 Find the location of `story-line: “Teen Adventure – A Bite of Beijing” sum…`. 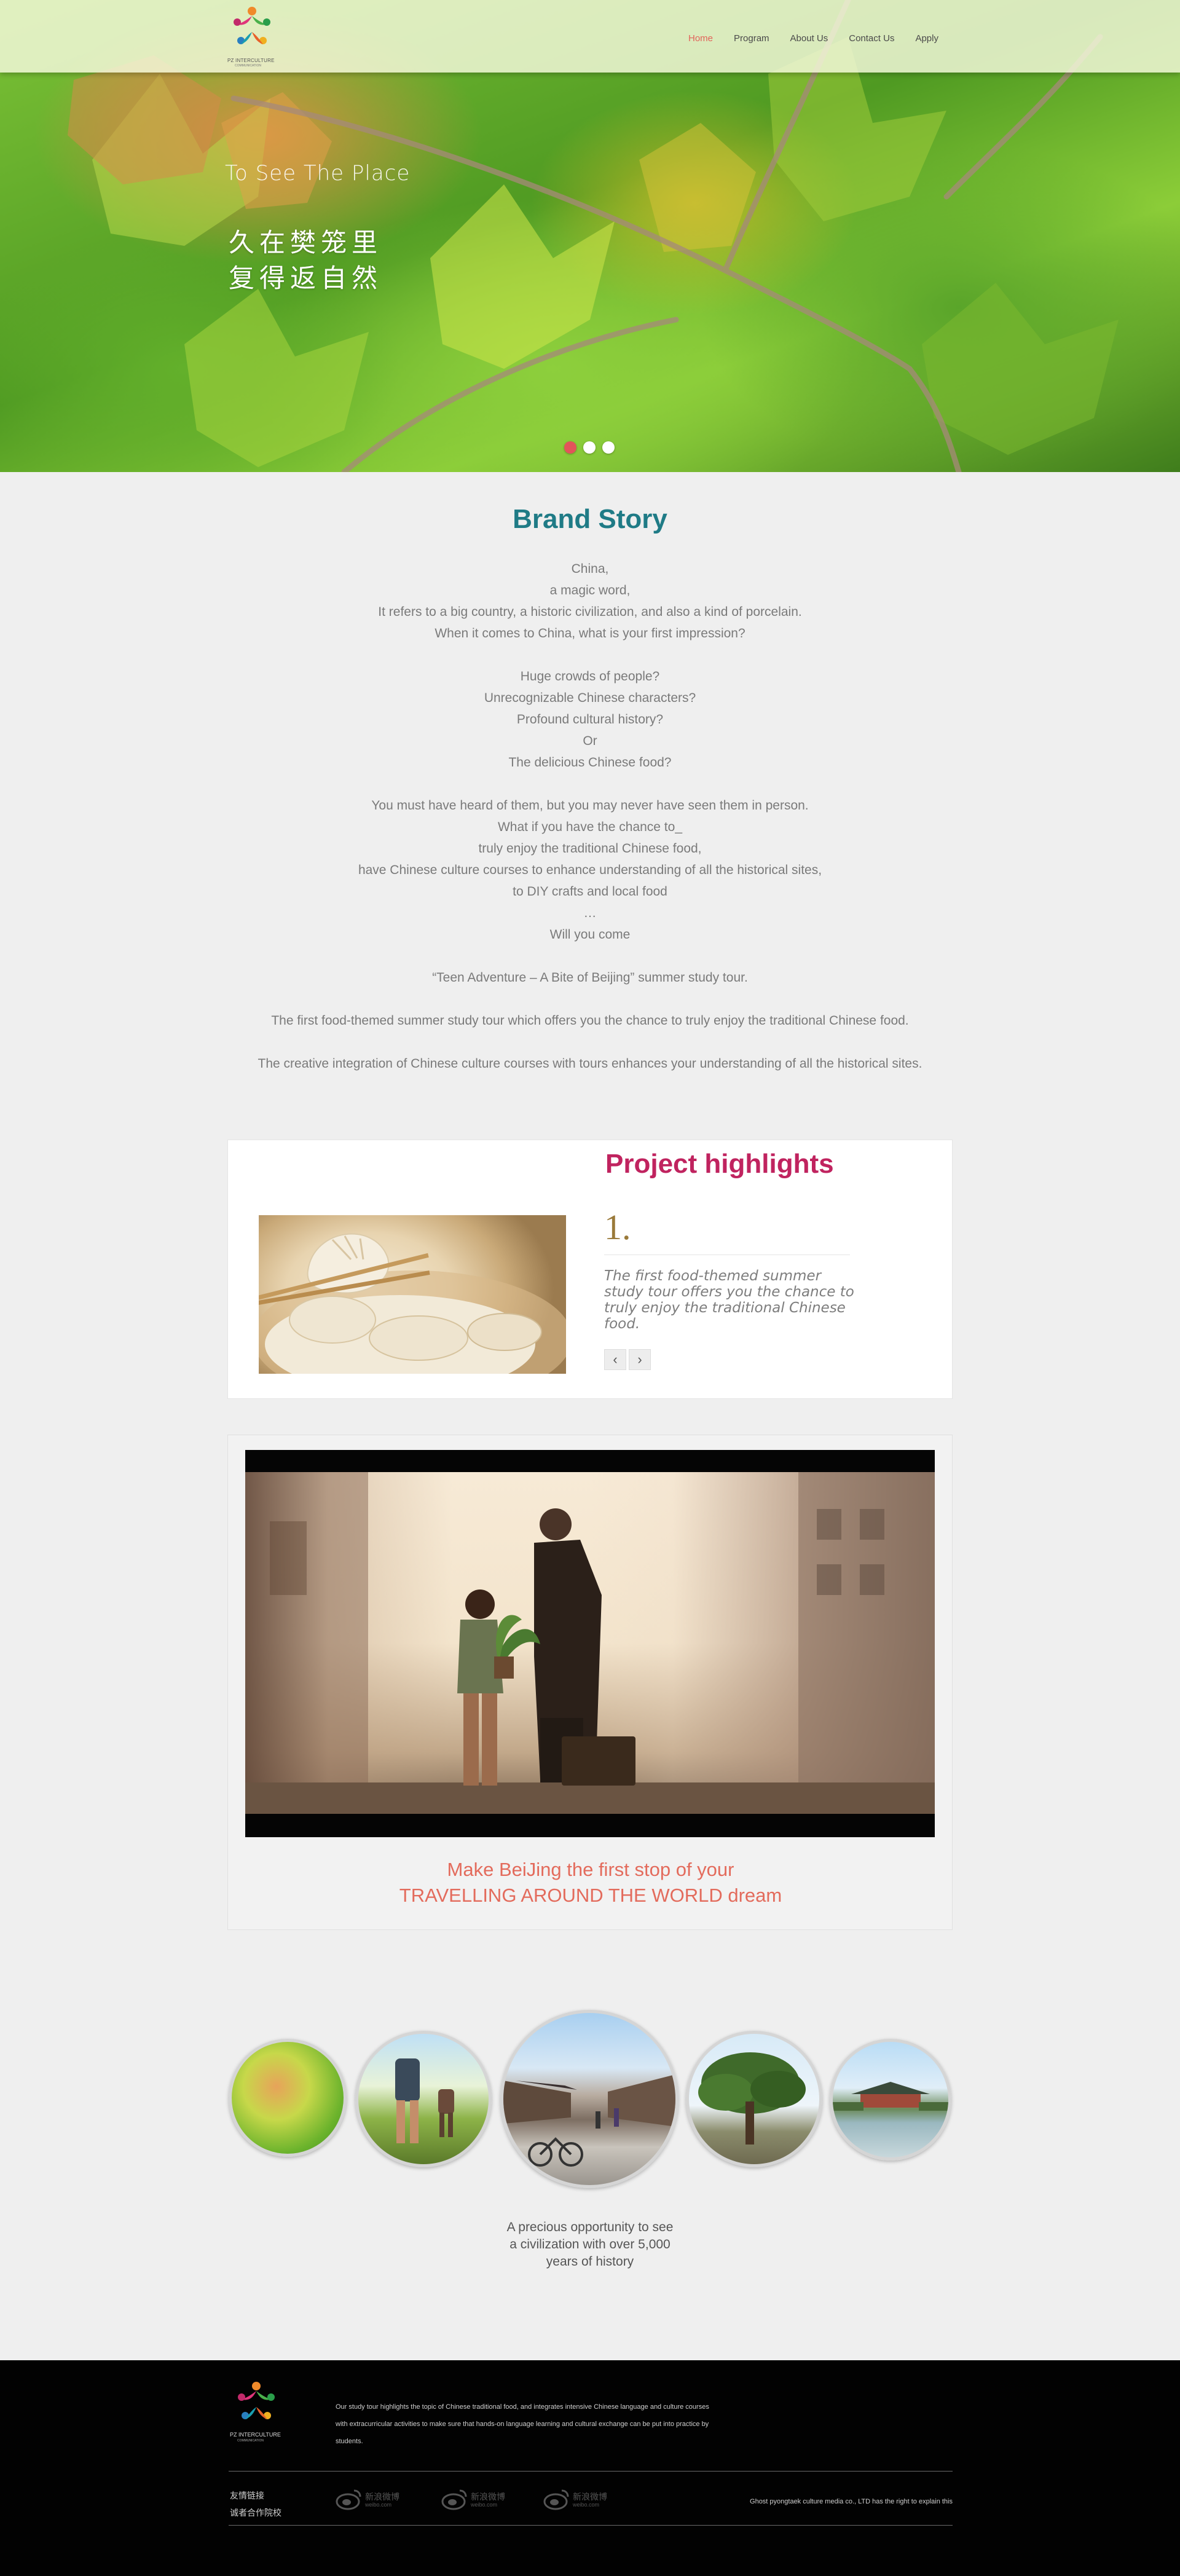

story-line: “Teen Adventure – A Bite of Beijing” sum… is located at coordinates (590, 978).